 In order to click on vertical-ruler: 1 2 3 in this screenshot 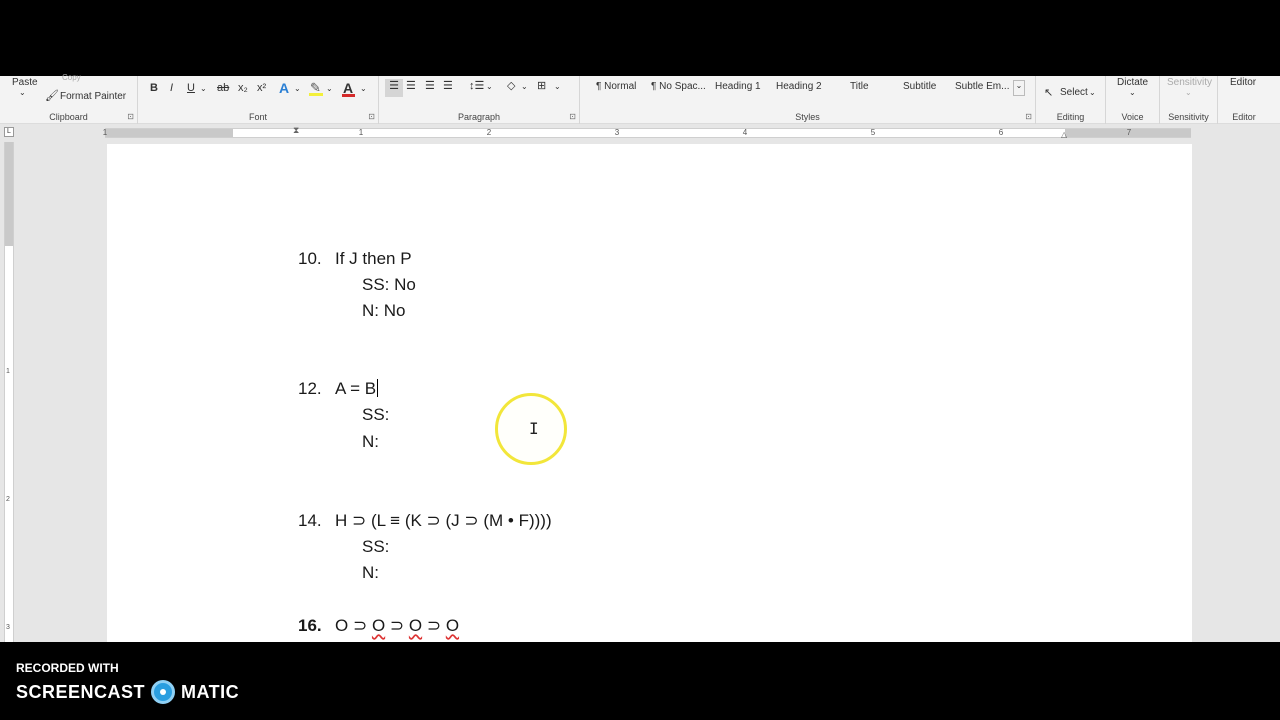, I will do `click(9, 392)`.